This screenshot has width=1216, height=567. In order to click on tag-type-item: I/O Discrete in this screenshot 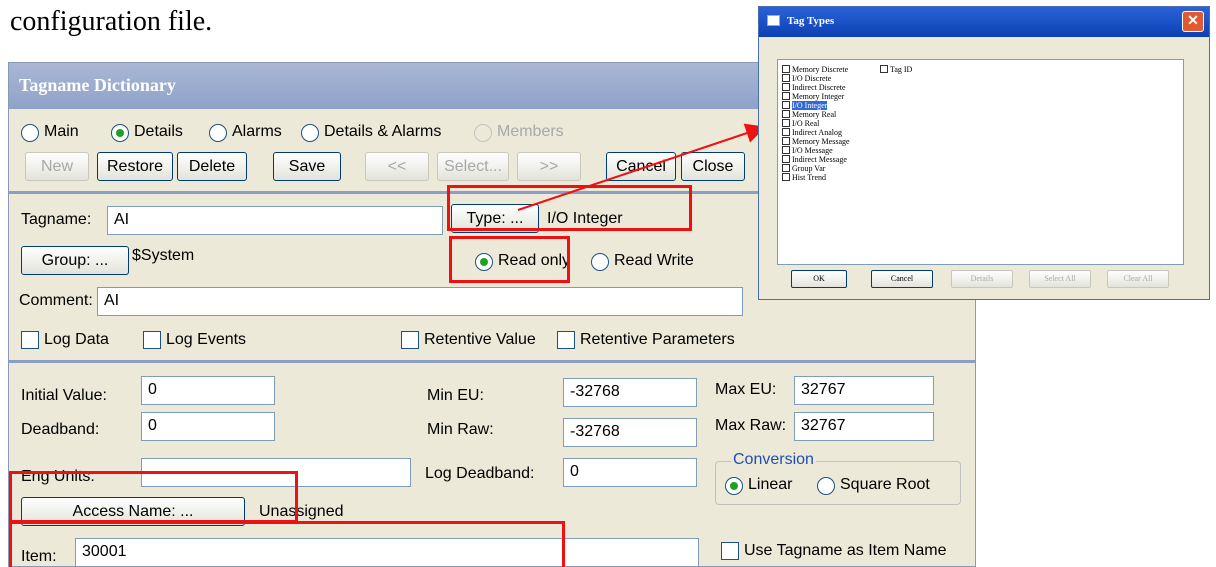, I will do `click(806, 78)`.